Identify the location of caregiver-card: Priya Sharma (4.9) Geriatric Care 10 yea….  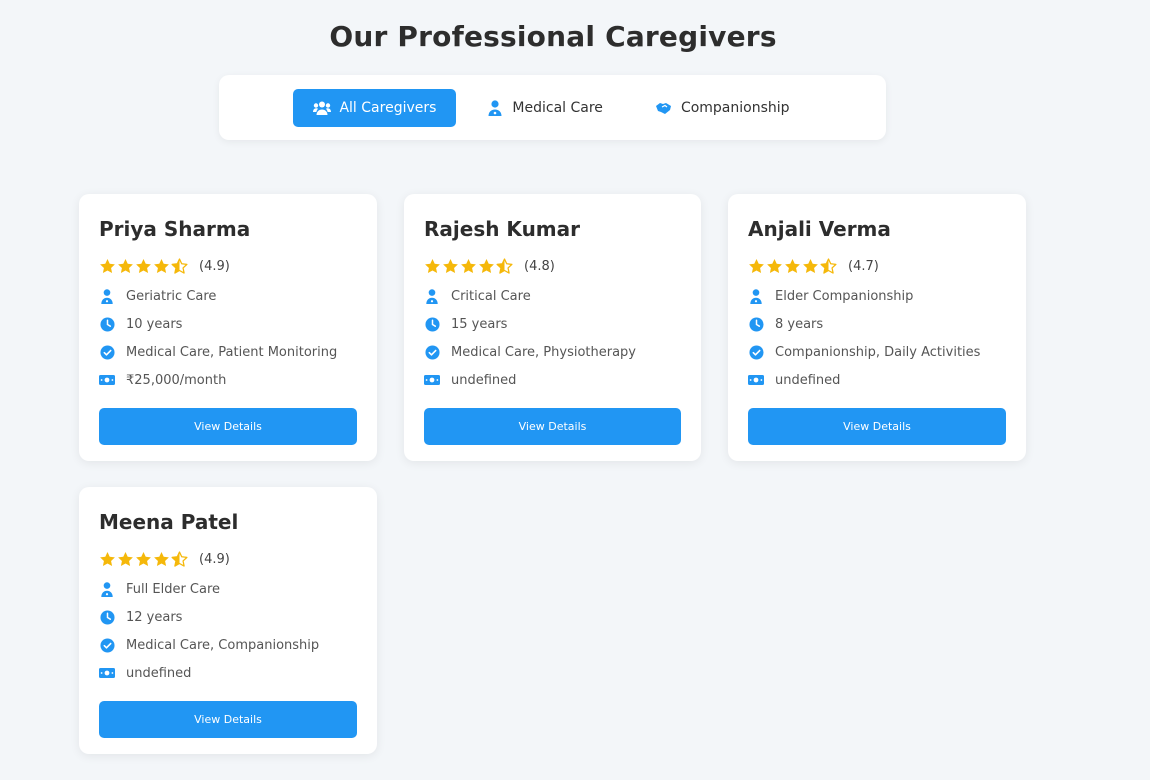
(228, 327).